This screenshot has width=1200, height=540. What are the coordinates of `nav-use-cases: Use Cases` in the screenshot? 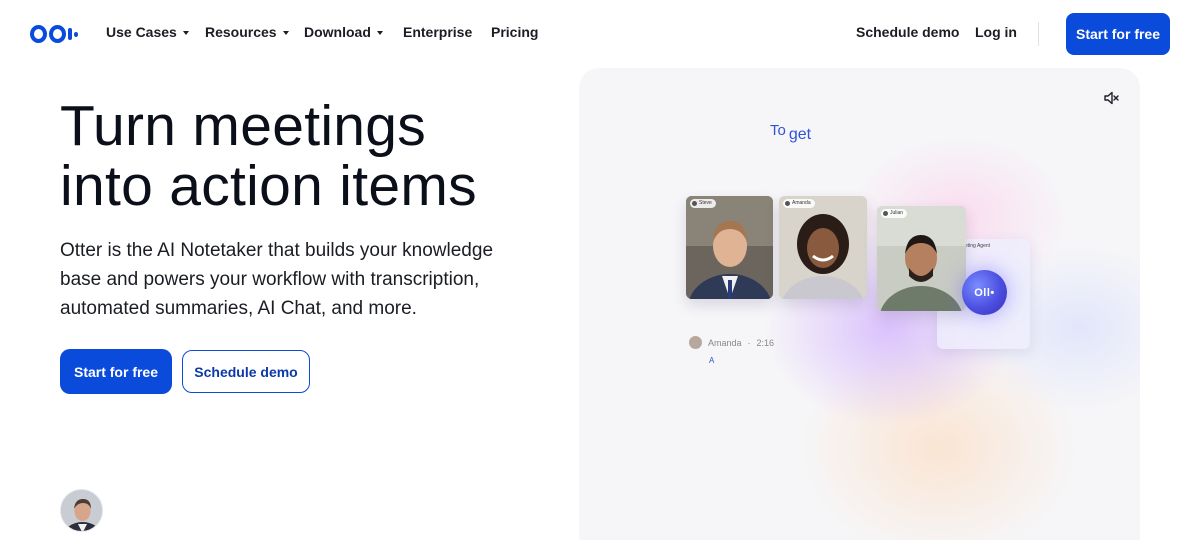 It's located at (147, 32).